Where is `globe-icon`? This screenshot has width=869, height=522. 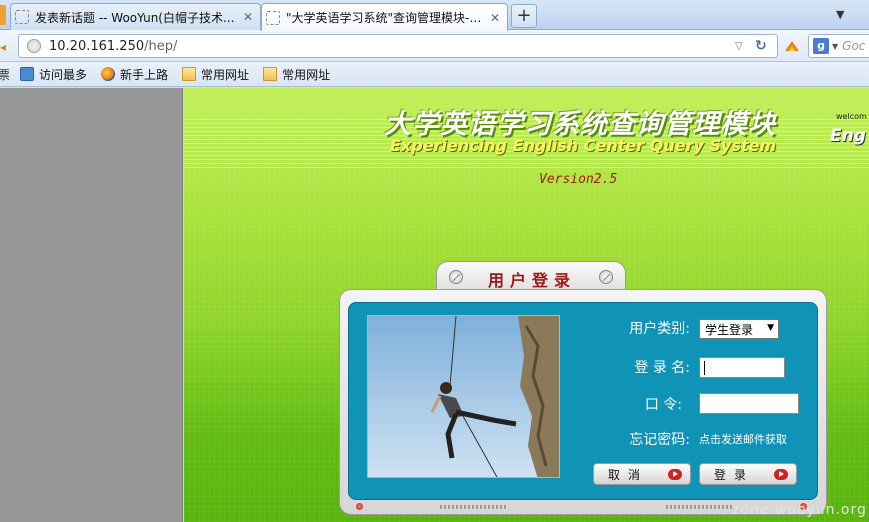 globe-icon is located at coordinates (34, 46).